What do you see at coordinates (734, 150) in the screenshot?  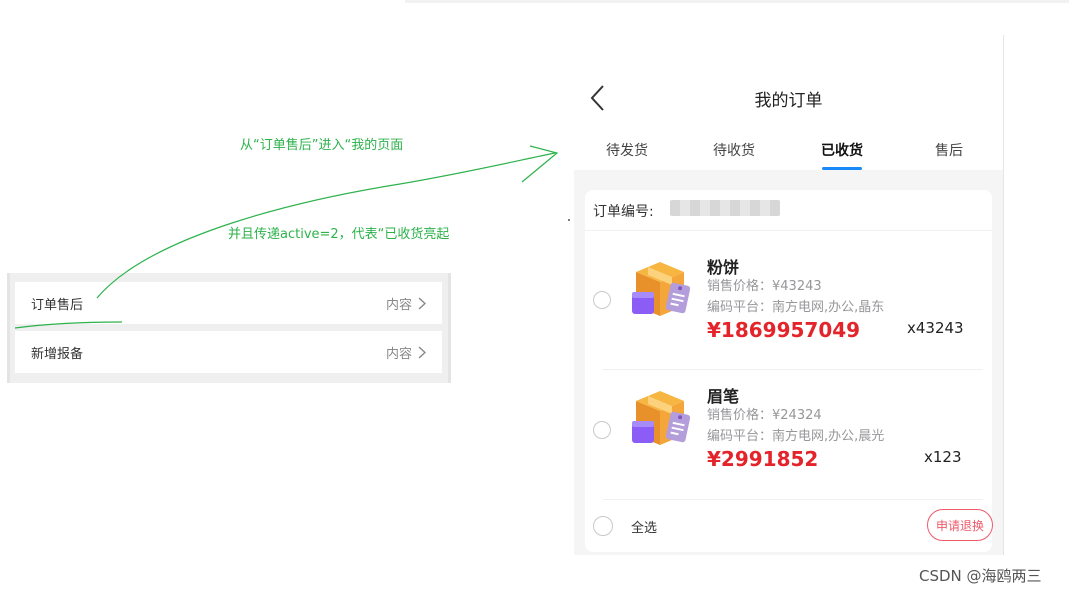 I see `tab-pending-receipt: 待收货` at bounding box center [734, 150].